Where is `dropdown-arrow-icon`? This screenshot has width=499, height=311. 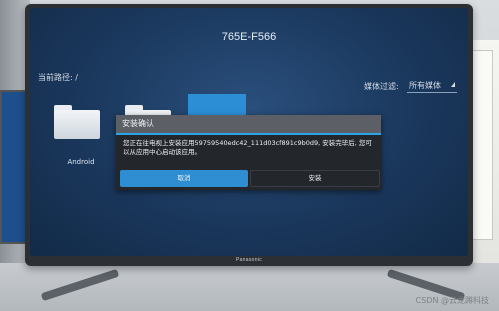 dropdown-arrow-icon is located at coordinates (453, 84).